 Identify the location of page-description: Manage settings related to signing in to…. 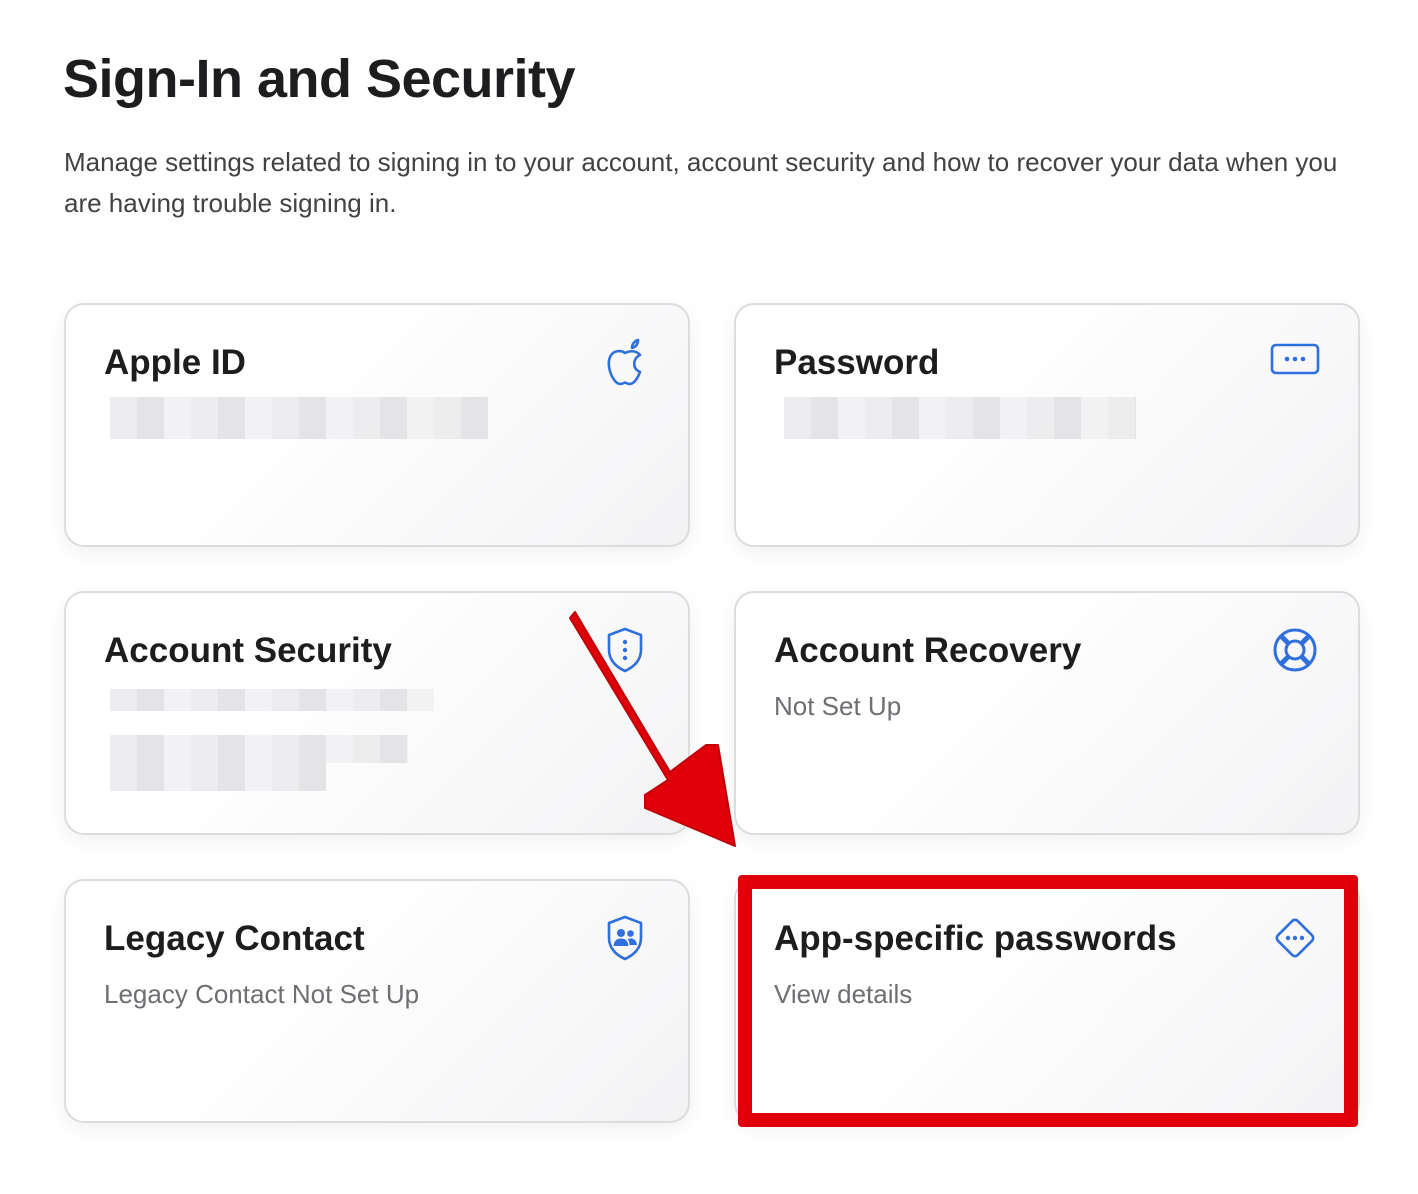
(701, 182).